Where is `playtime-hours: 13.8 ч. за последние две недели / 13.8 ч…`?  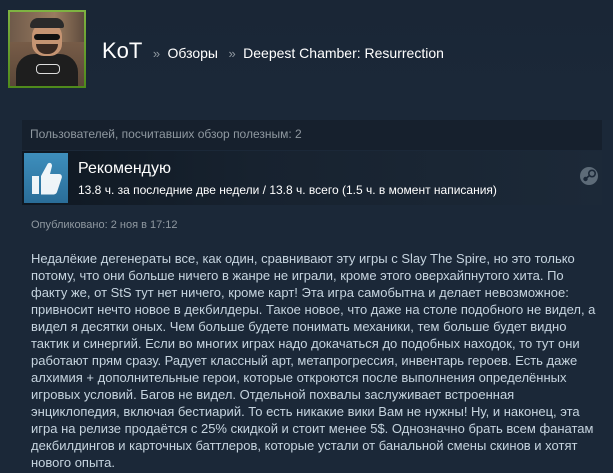 playtime-hours: 13.8 ч. за последние две недели / 13.8 ч… is located at coordinates (287, 190).